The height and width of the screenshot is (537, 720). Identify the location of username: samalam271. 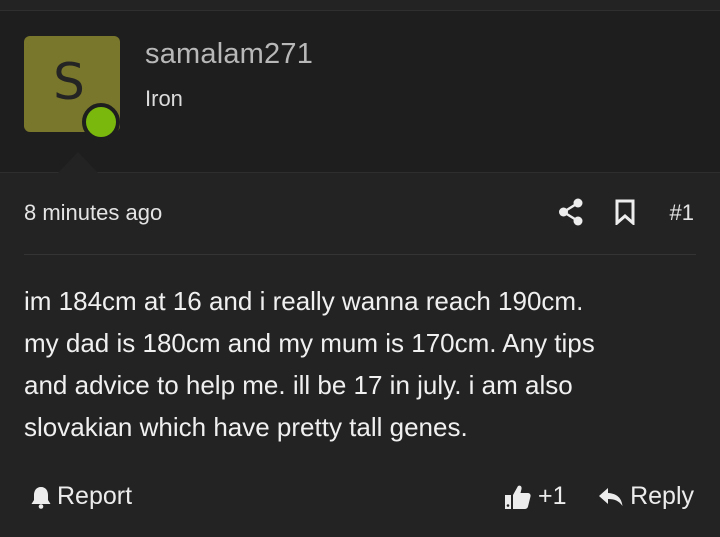
(229, 54).